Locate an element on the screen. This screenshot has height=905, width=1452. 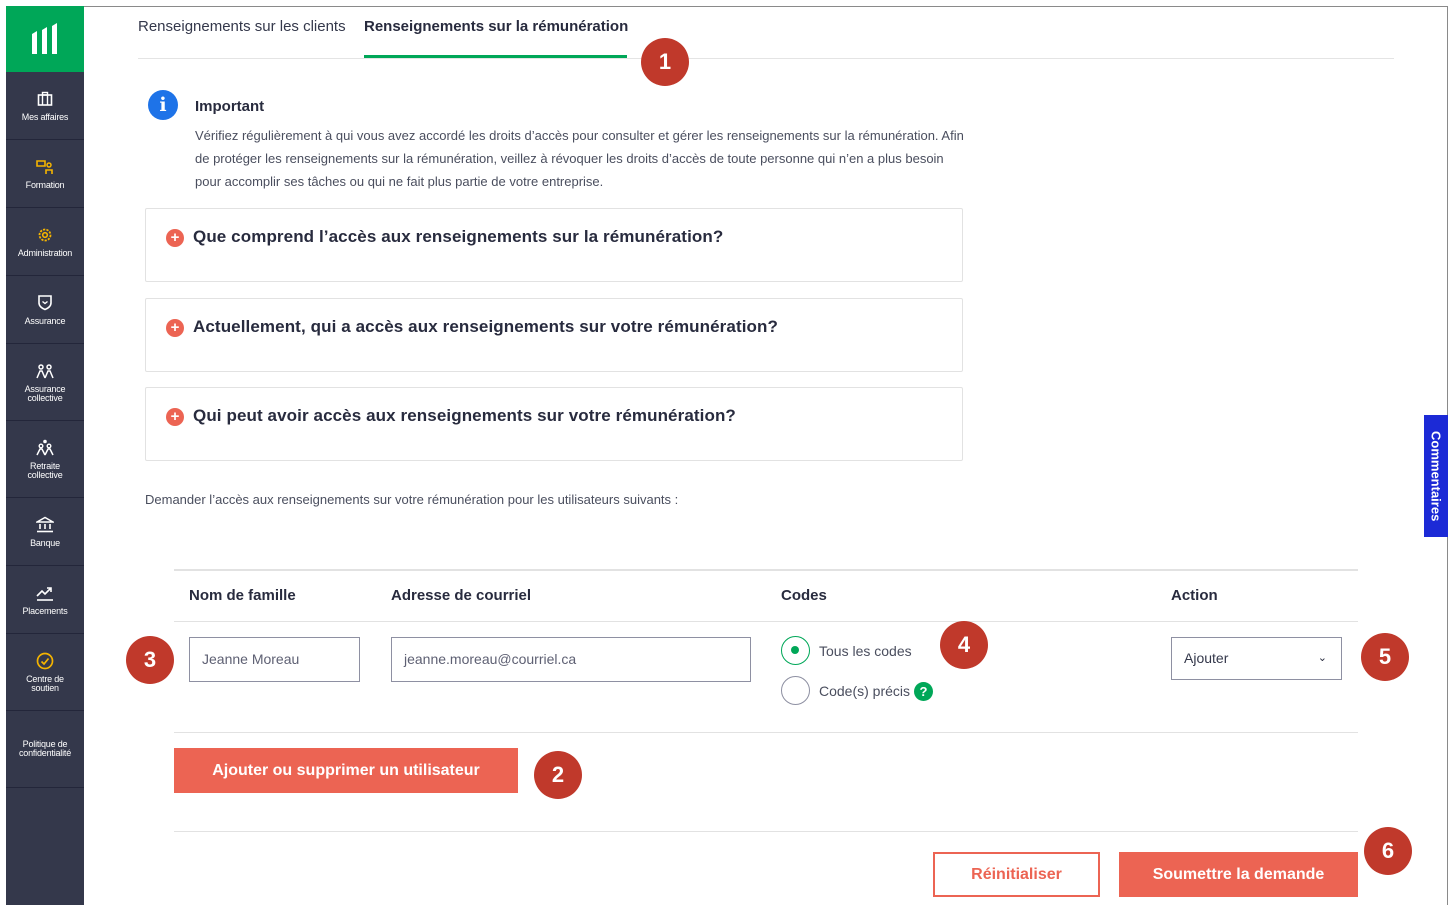
form-footer-divider is located at coordinates (766, 831).